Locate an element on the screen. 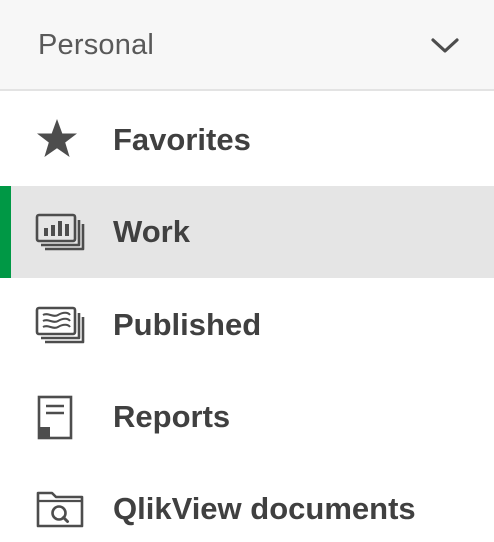 The image size is (494, 542). report-icon is located at coordinates (55, 417).